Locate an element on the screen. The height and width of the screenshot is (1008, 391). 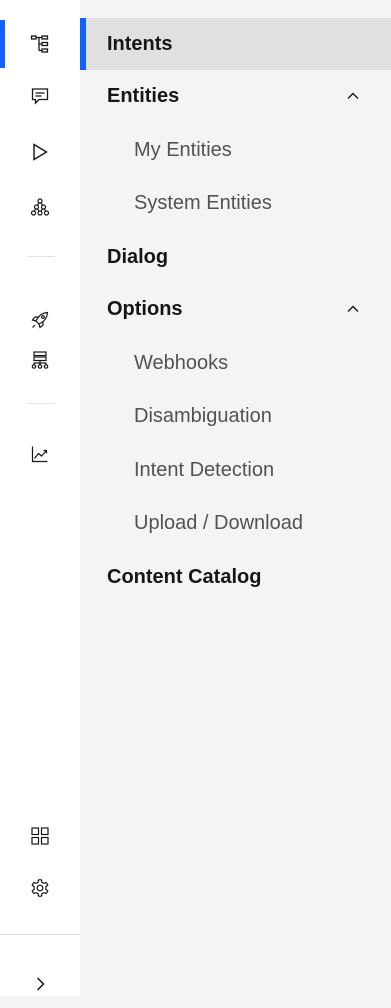
data-structure-icon is located at coordinates (40, 360).